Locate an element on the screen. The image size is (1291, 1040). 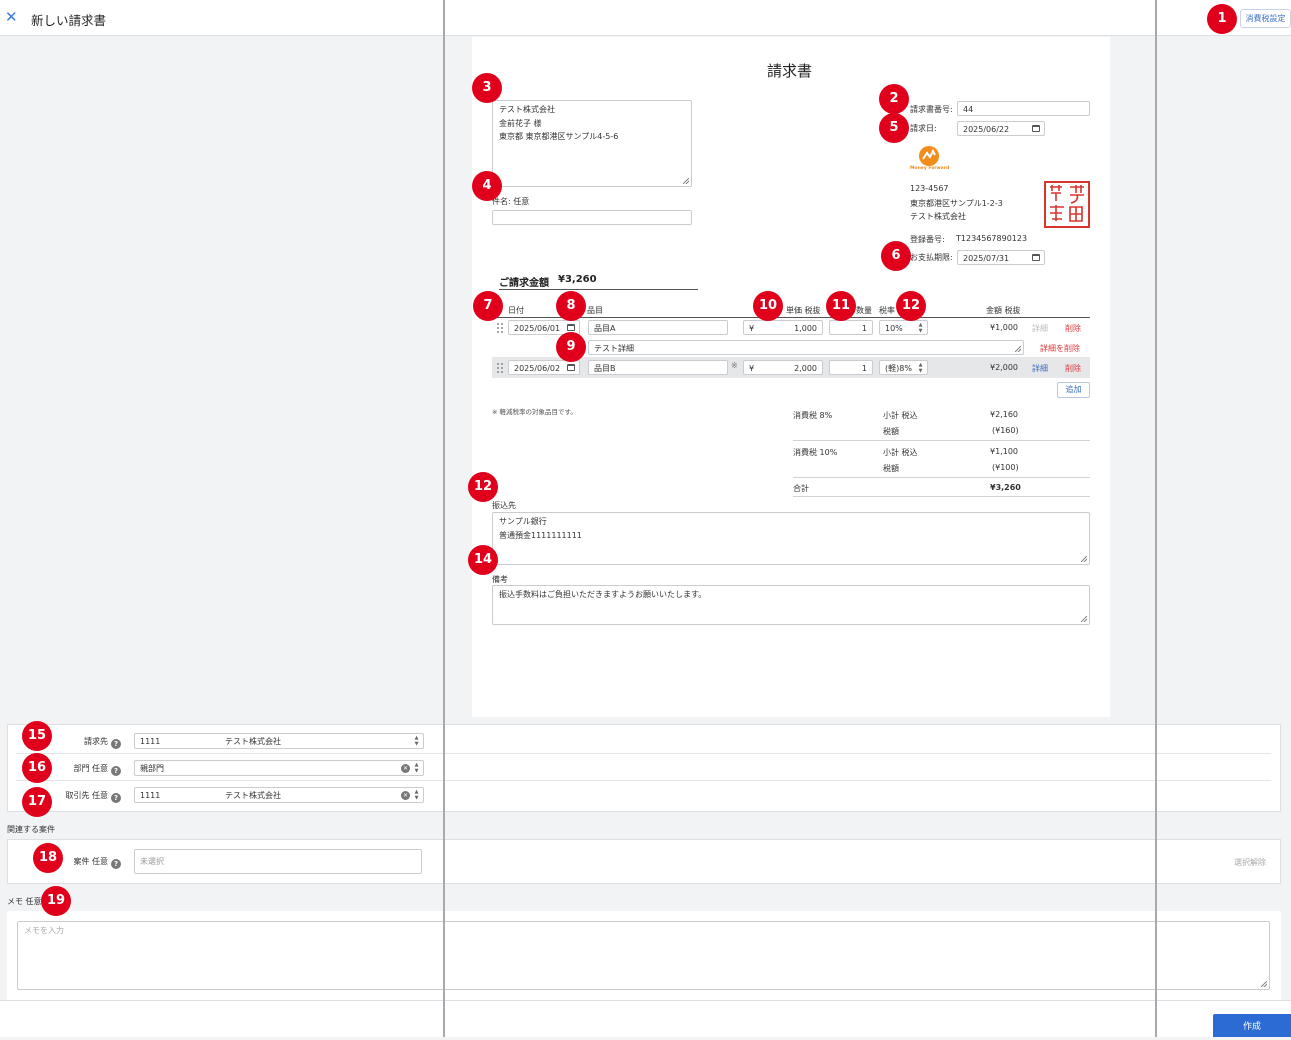
invoice-date-label: 請求日: is located at coordinates (923, 128).